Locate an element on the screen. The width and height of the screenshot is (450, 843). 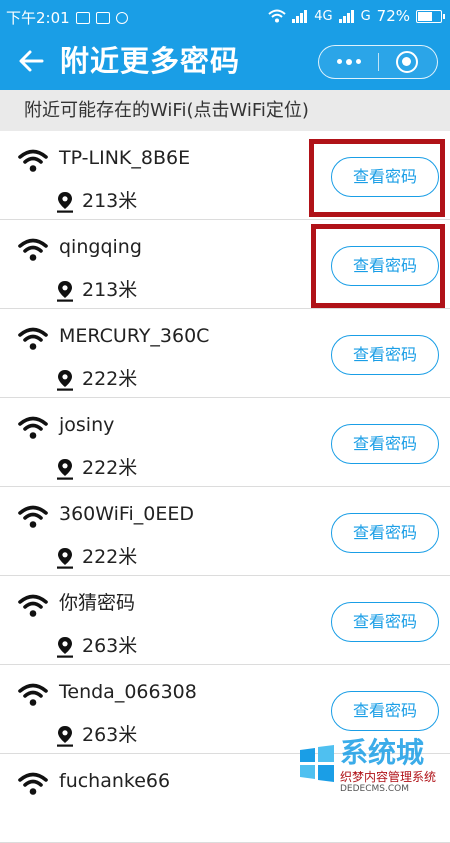
watermark-brand: 系统城 is located at coordinates (382, 752).